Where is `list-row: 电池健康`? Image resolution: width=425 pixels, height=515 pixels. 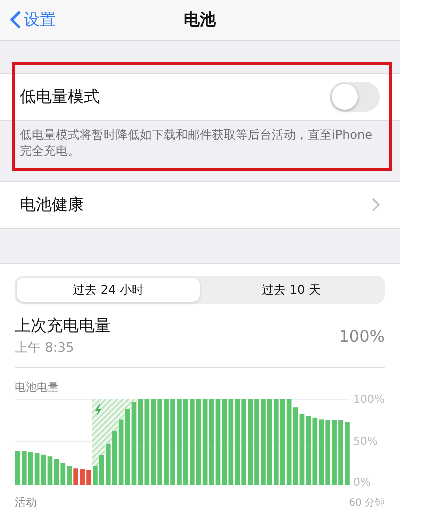 list-row: 电池健康 is located at coordinates (200, 205).